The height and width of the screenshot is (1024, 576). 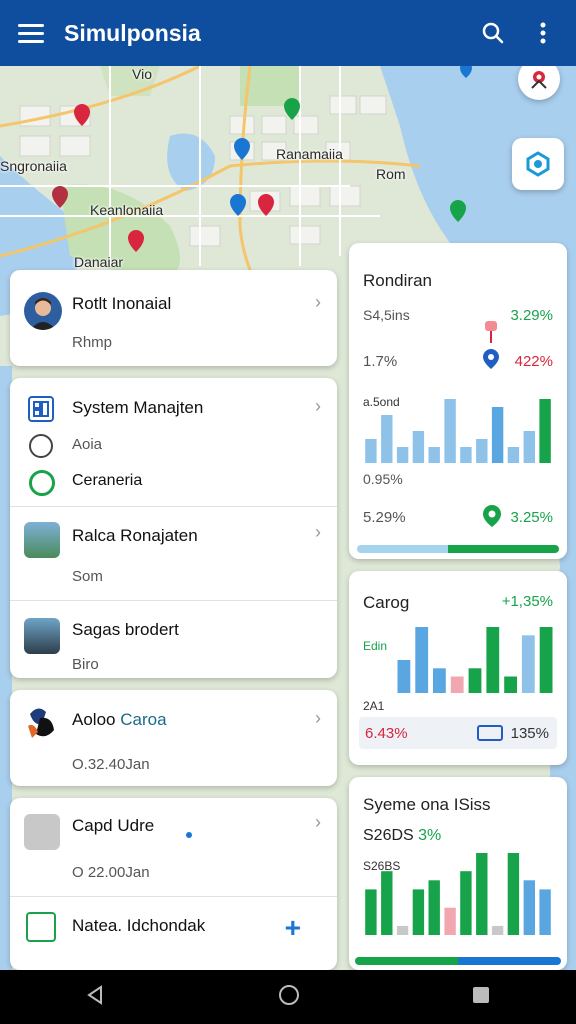 What do you see at coordinates (430, 835) in the screenshot?
I see `stat-value-b: 3%` at bounding box center [430, 835].